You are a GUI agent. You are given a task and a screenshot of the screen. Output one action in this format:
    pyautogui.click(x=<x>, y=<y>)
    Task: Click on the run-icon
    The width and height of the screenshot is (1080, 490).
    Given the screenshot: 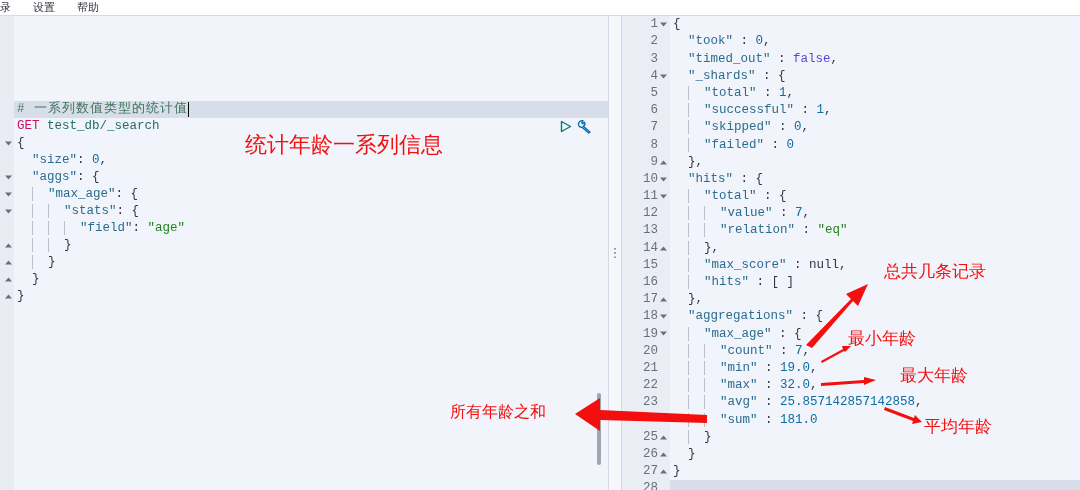 What is the action you would take?
    pyautogui.click(x=566, y=126)
    